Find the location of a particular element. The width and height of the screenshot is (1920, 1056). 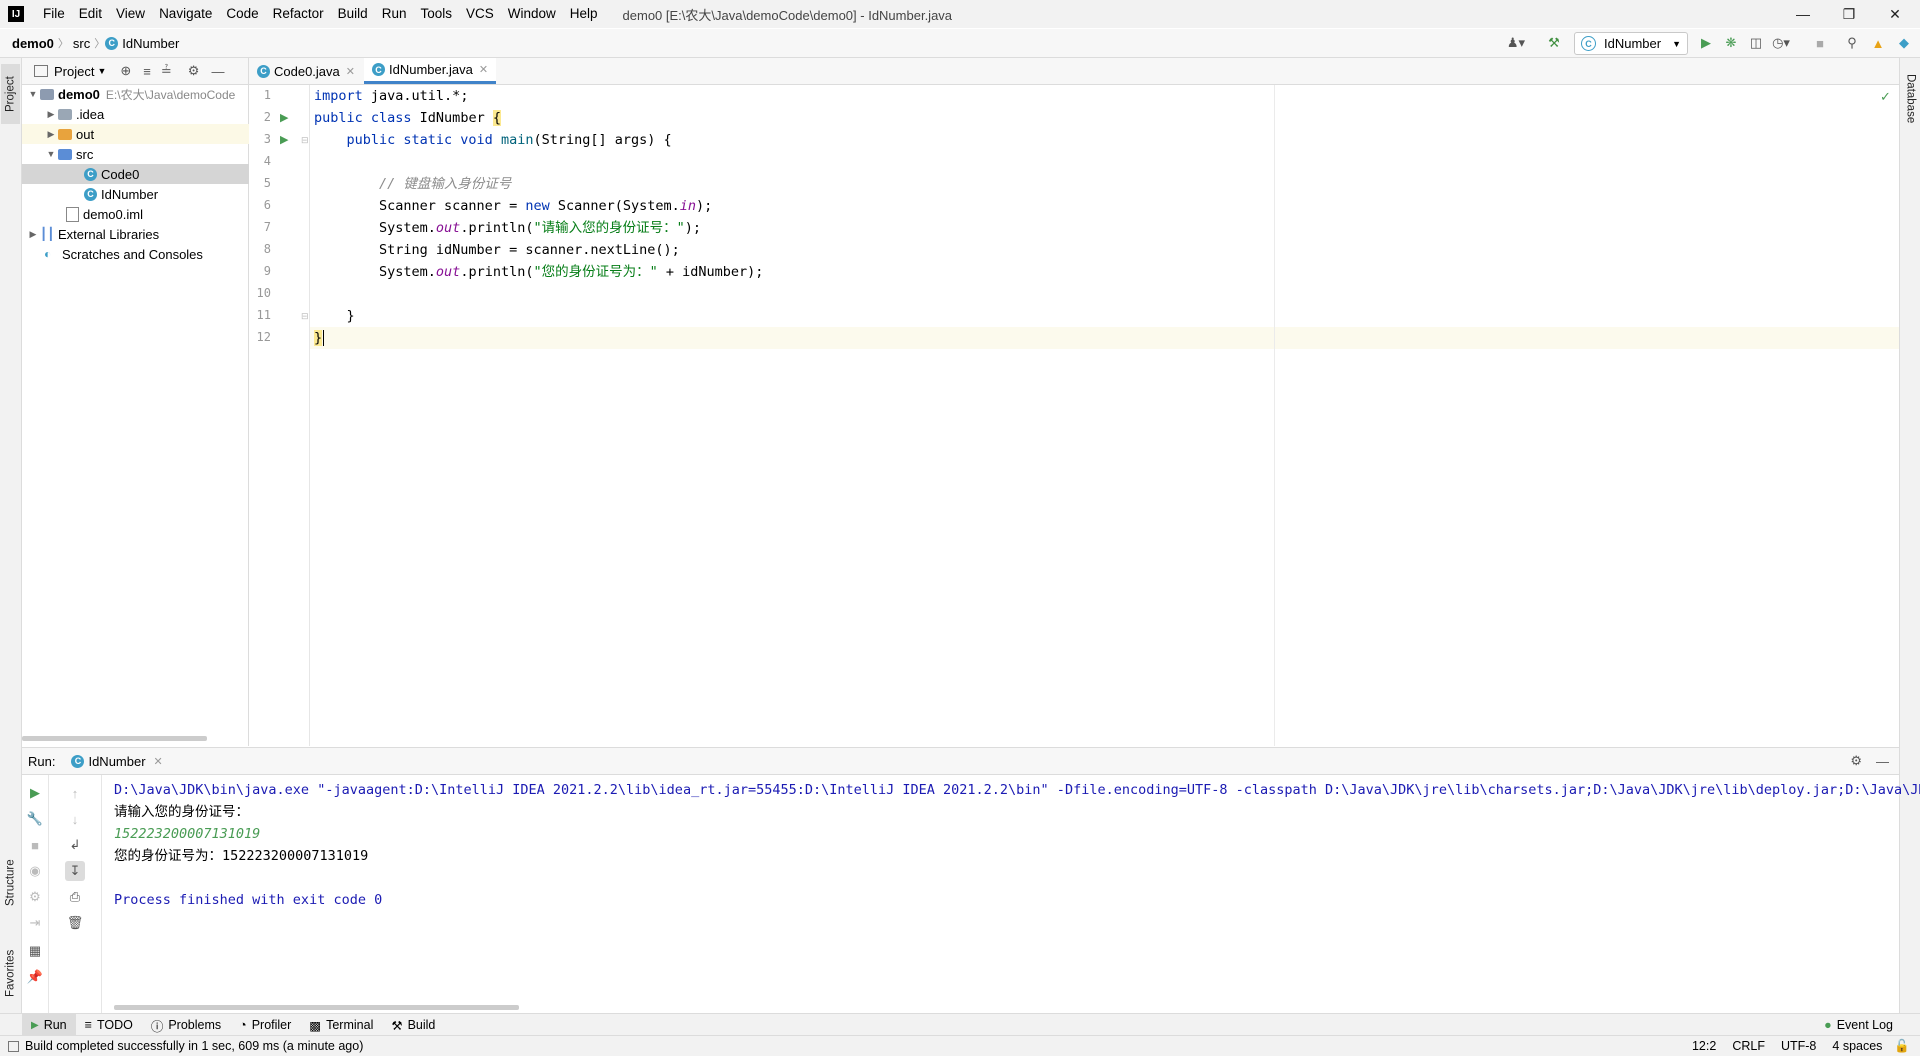

close-window-button: ✕ is located at coordinates (1895, 14).